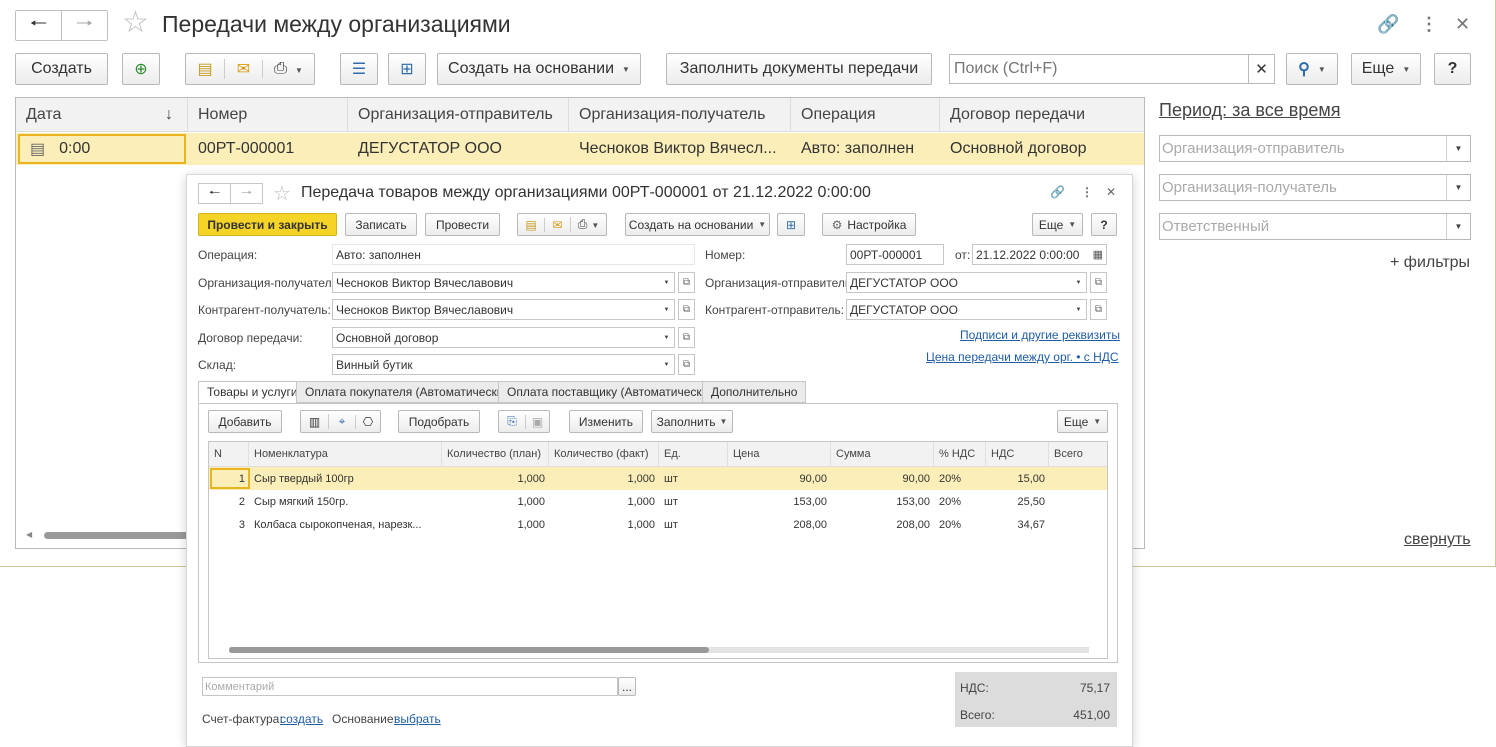 The height and width of the screenshot is (747, 1496). Describe the element at coordinates (1022, 357) in the screenshot. I see `transfer-price-link: Цена передачи между орг. • с НДС` at that location.